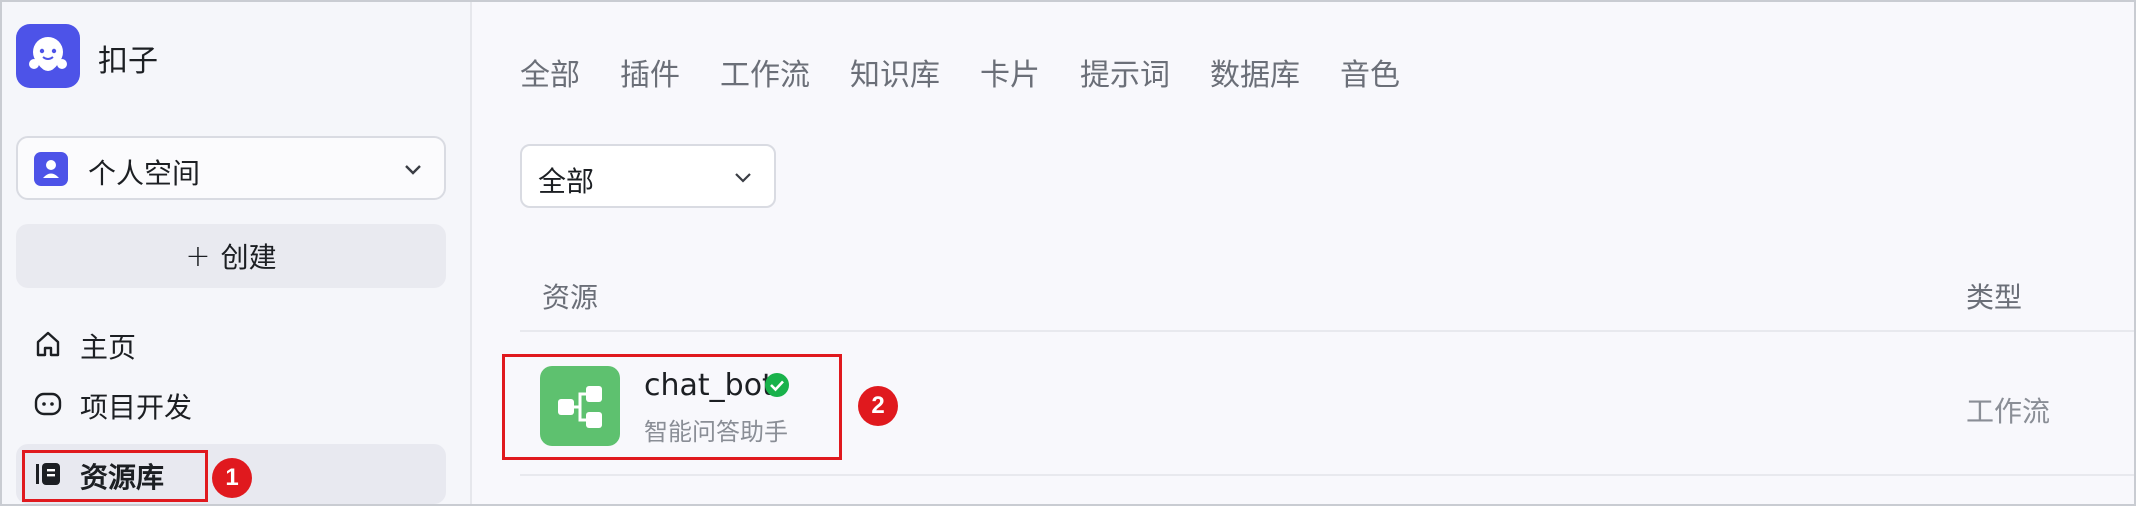  What do you see at coordinates (48, 56) in the screenshot?
I see `app-logo-icon` at bounding box center [48, 56].